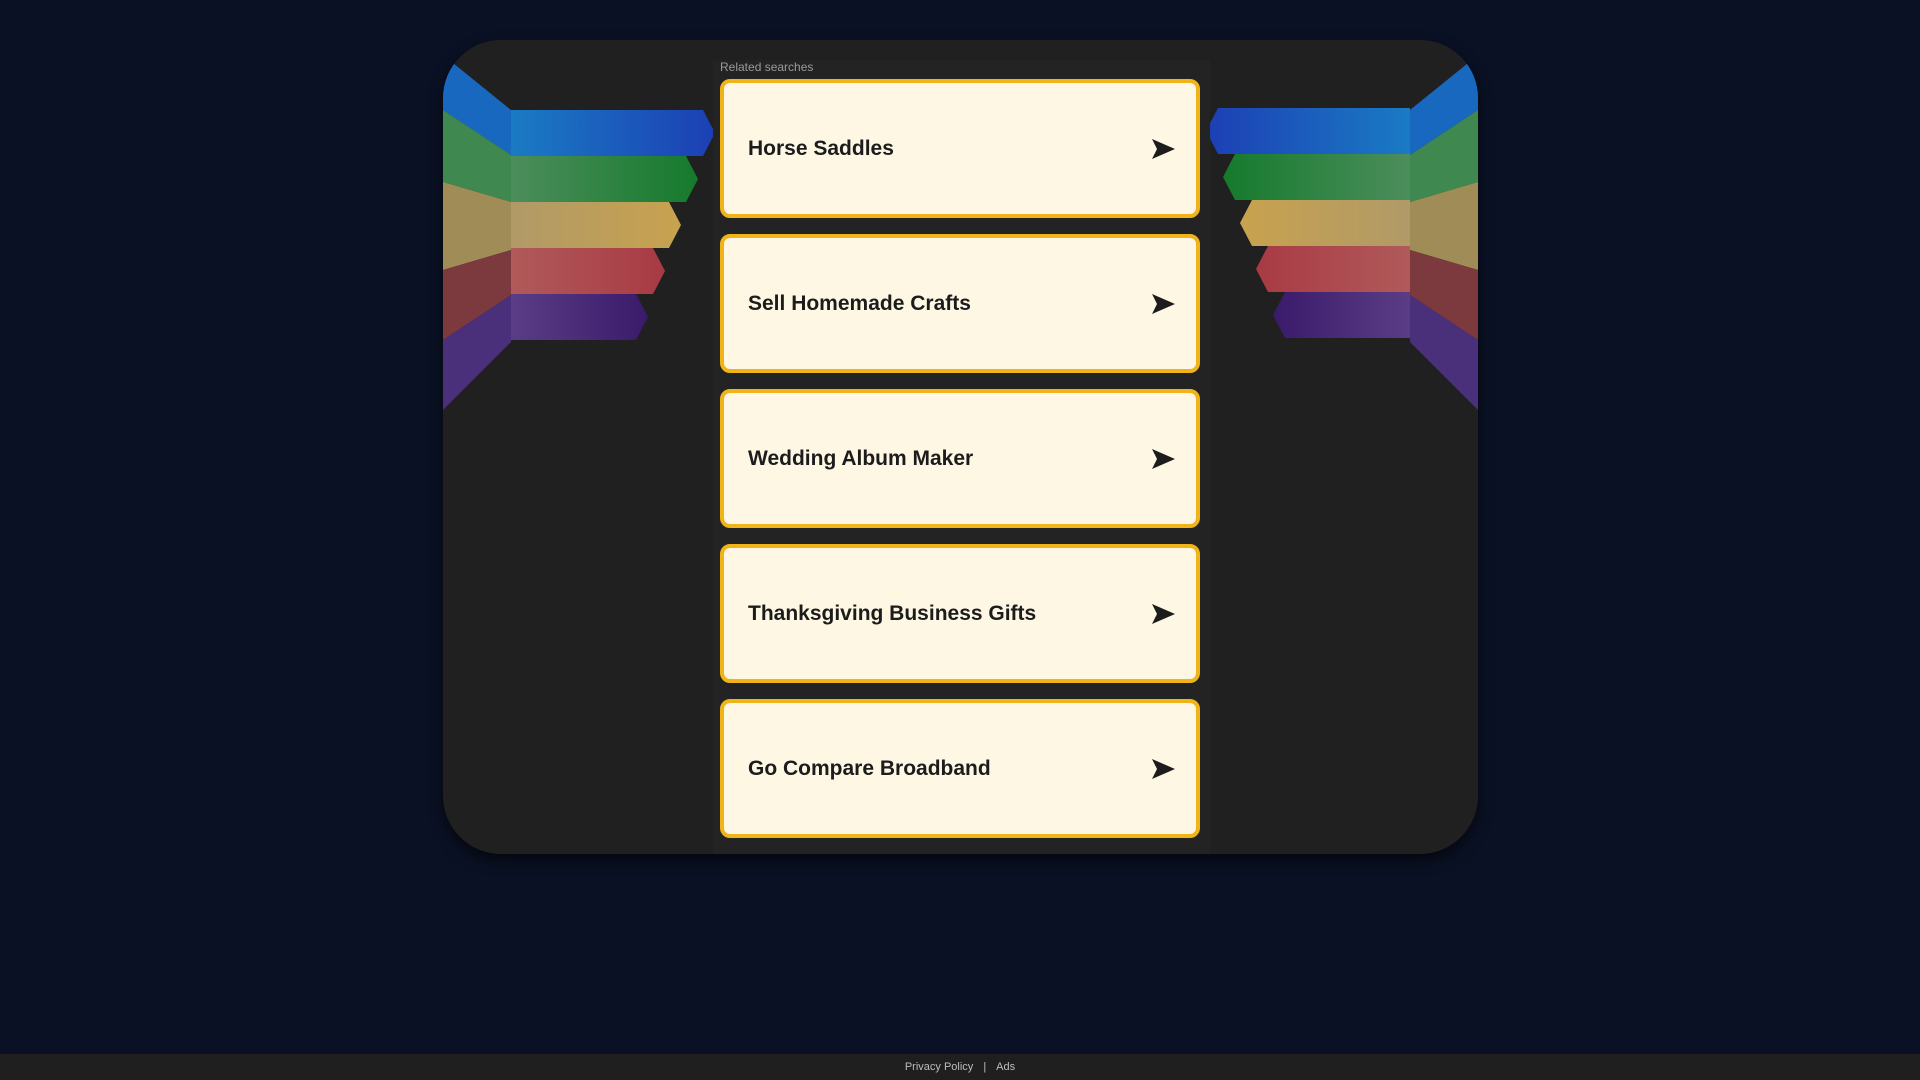 The image size is (1920, 1080). Describe the element at coordinates (767, 67) in the screenshot. I see `related-searches-label: Related searches` at that location.